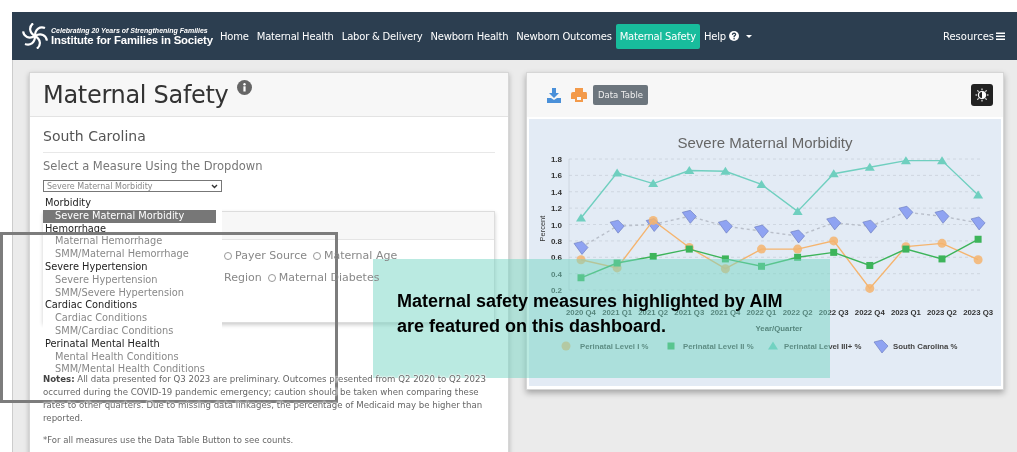 Image resolution: width=1017 pixels, height=452 pixels. What do you see at coordinates (556, 209) in the screenshot?
I see `axis-tick-label: 1.2` at bounding box center [556, 209].